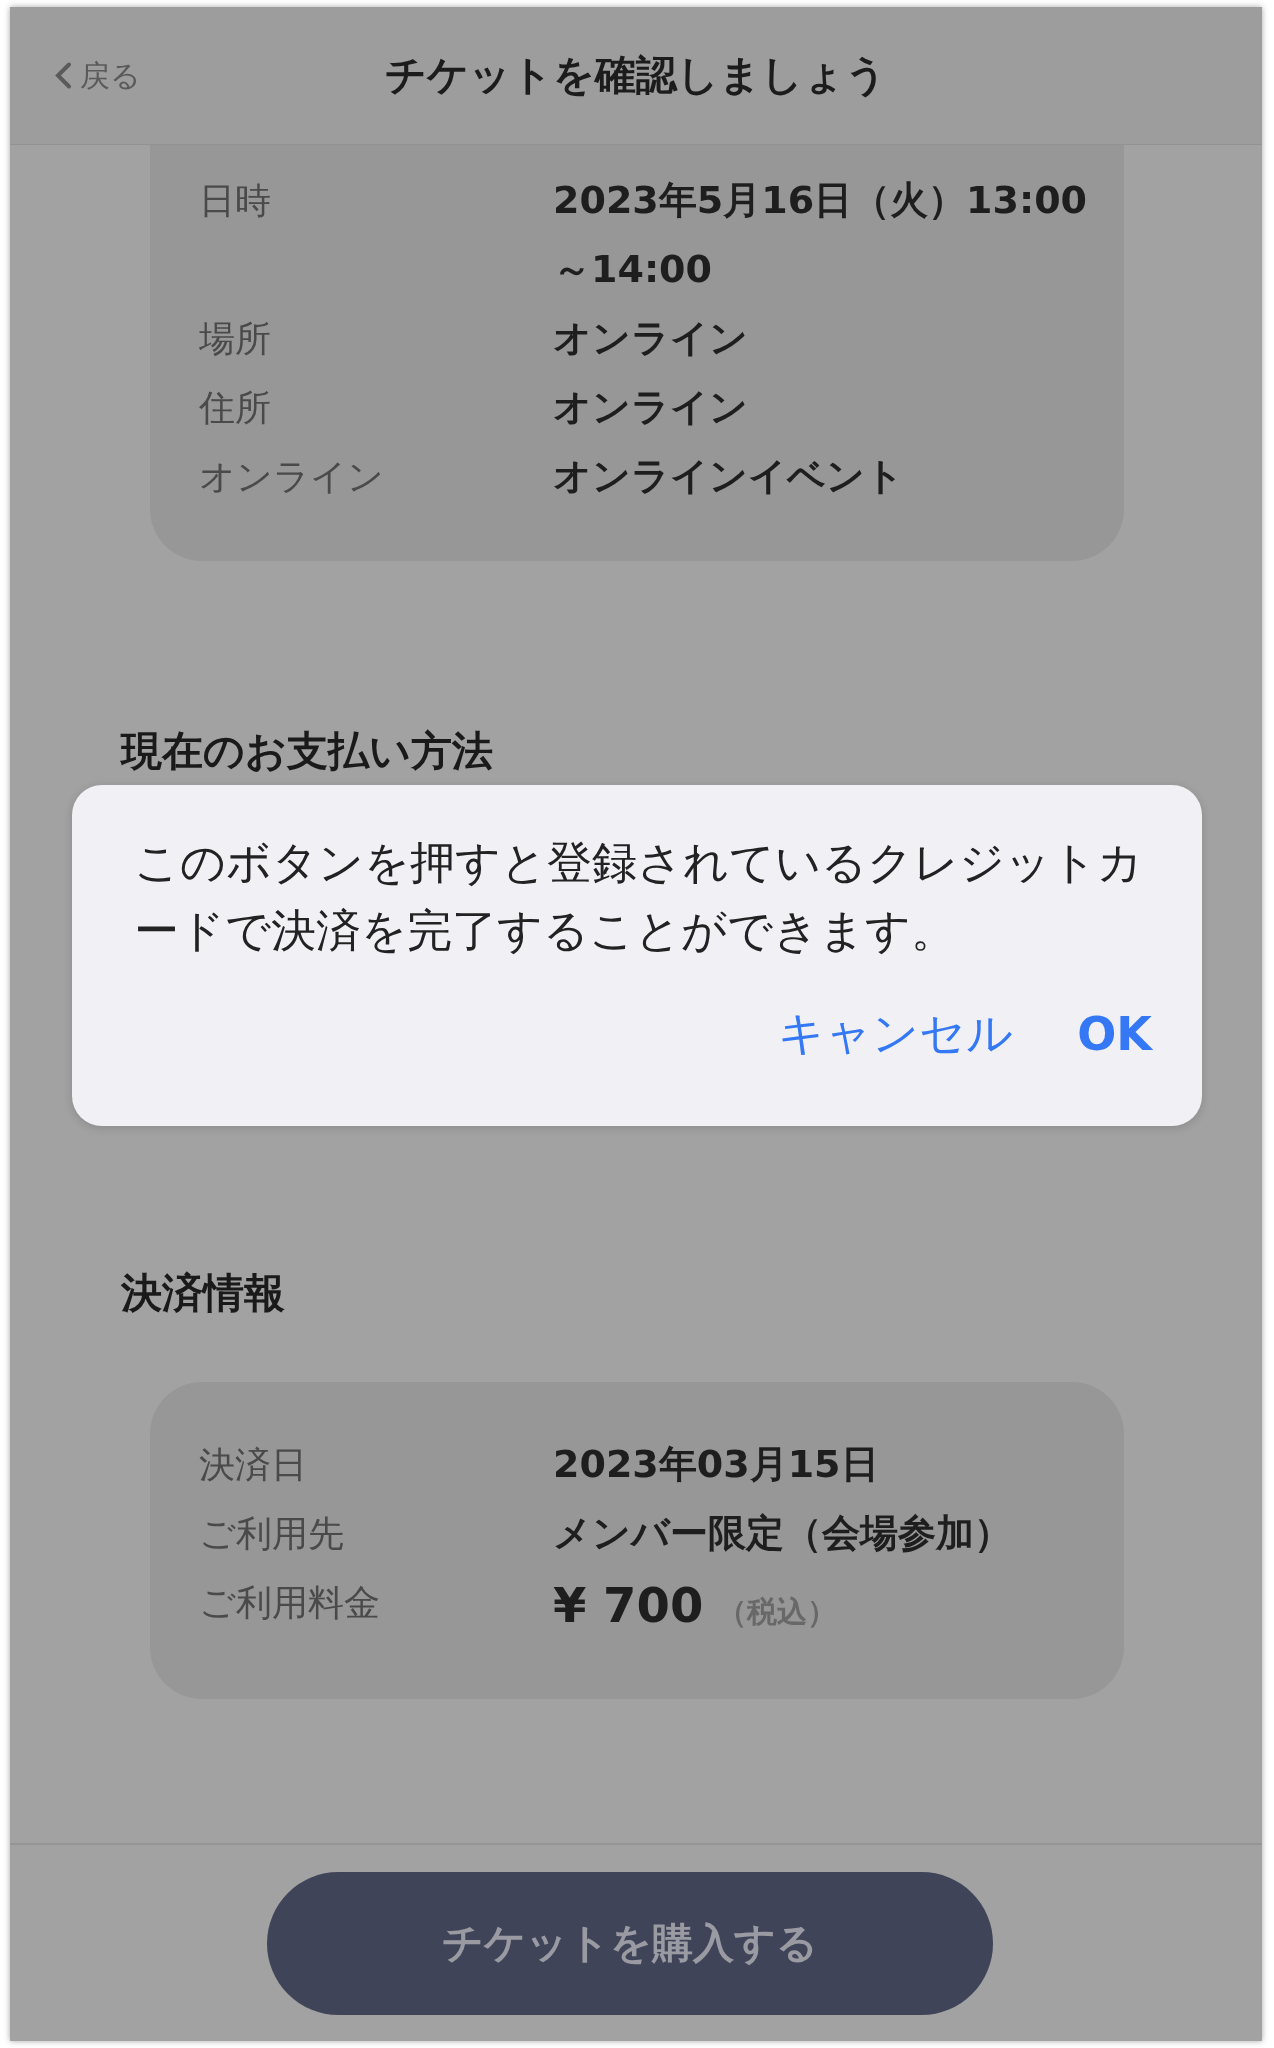 This screenshot has width=1274, height=2048. Describe the element at coordinates (292, 477) in the screenshot. I see `detail-label: オンライン` at that location.